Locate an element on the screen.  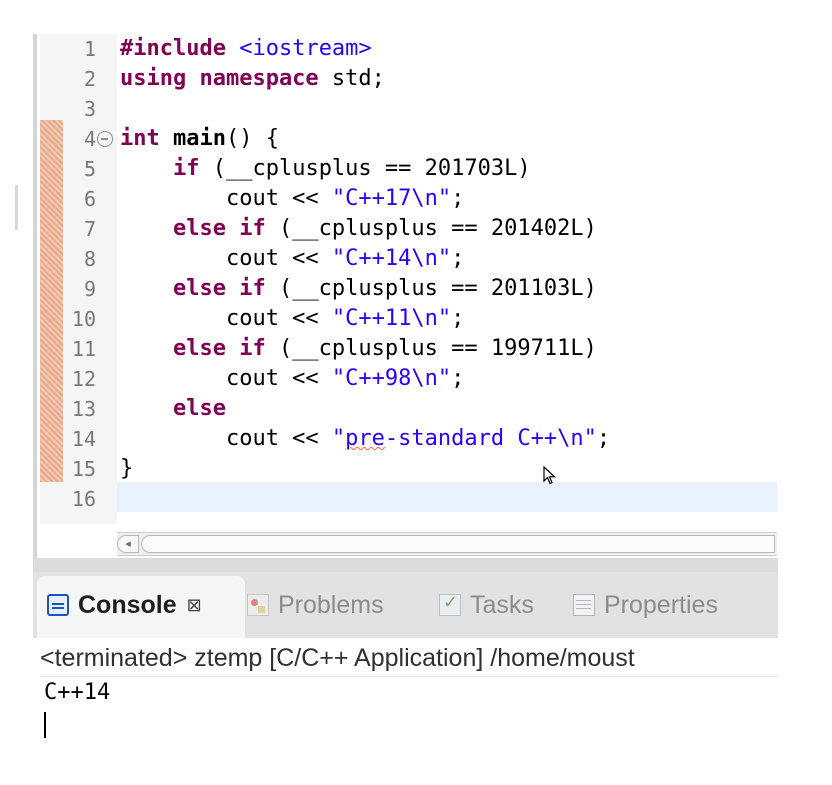
code-token: else is located at coordinates (199, 408).